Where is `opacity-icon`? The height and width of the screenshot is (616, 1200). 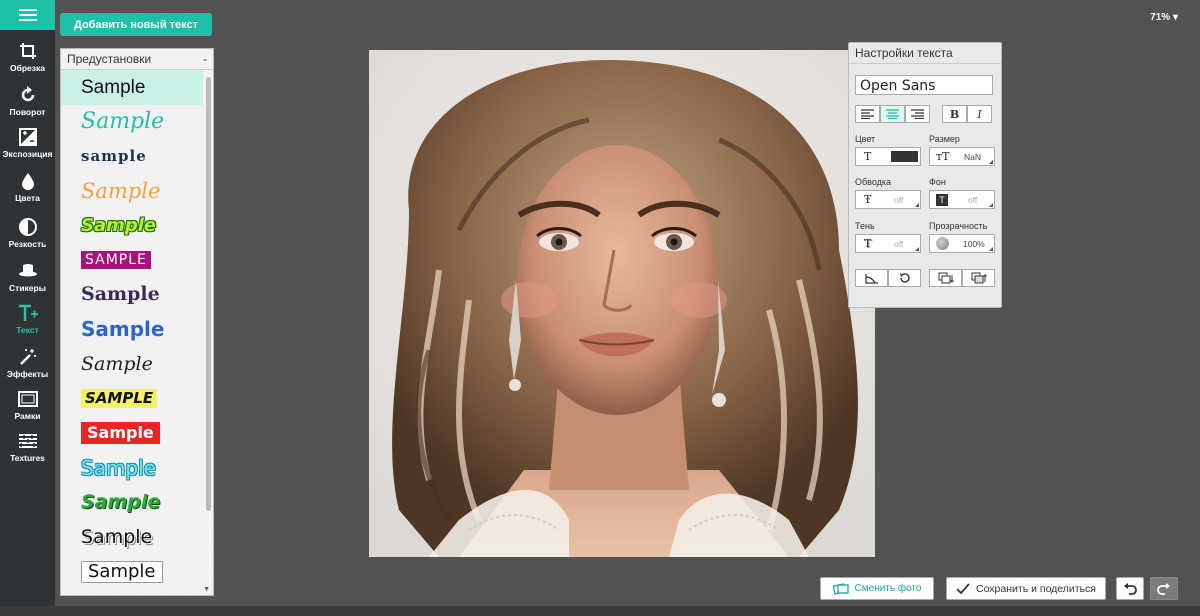 opacity-icon is located at coordinates (942, 243).